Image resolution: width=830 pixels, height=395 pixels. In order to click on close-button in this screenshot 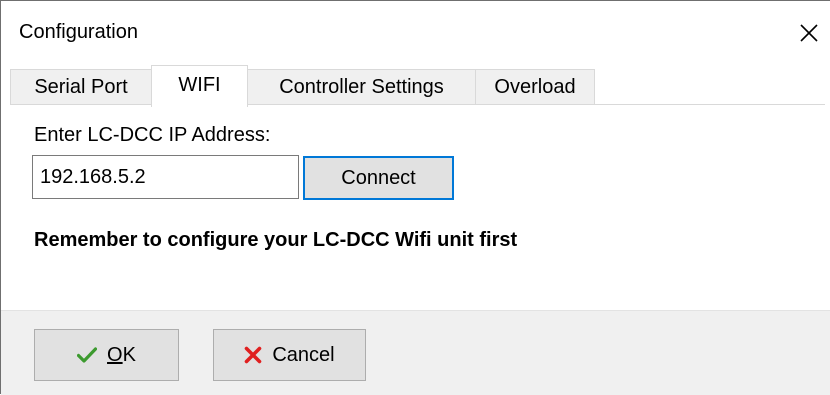, I will do `click(809, 33)`.